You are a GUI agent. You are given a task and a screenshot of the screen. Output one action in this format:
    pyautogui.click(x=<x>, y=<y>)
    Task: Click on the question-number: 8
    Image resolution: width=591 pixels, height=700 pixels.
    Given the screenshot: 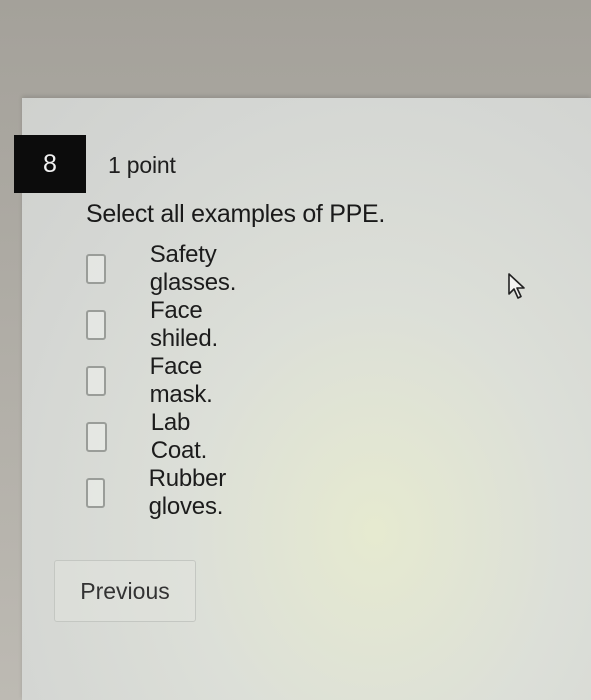 What is the action you would take?
    pyautogui.click(x=50, y=163)
    